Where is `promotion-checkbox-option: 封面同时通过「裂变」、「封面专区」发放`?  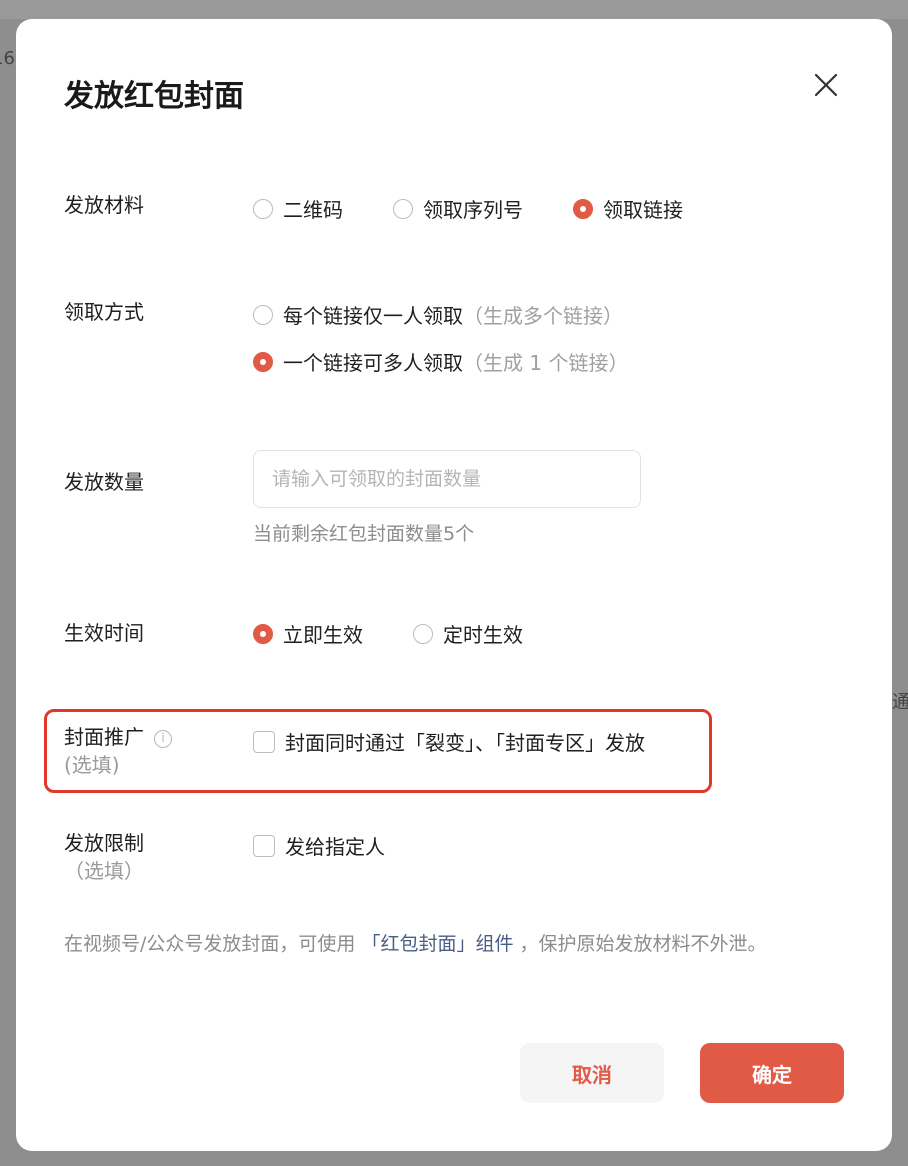 promotion-checkbox-option: 封面同时通过「裂变」、「封面专区」发放 is located at coordinates (449, 741).